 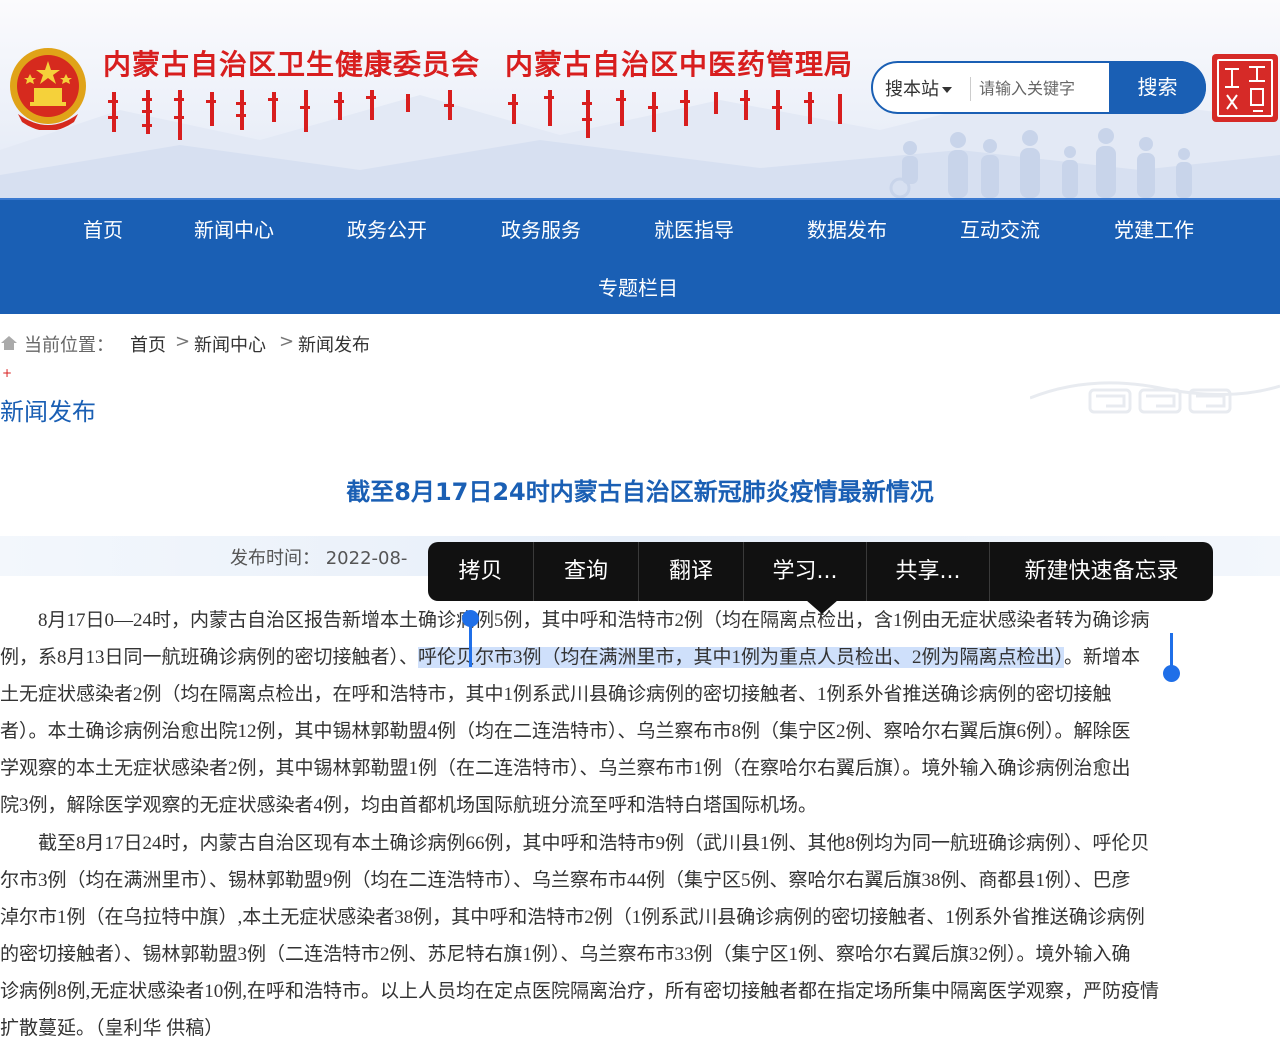 What do you see at coordinates (679, 64) in the screenshot?
I see `site-title-tcm-bureau: 内蒙古自治区中医药管理局` at bounding box center [679, 64].